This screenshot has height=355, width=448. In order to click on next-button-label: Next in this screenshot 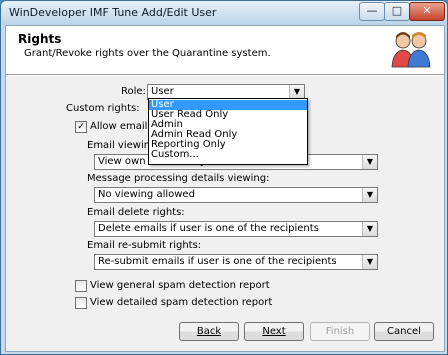, I will do `click(274, 331)`.